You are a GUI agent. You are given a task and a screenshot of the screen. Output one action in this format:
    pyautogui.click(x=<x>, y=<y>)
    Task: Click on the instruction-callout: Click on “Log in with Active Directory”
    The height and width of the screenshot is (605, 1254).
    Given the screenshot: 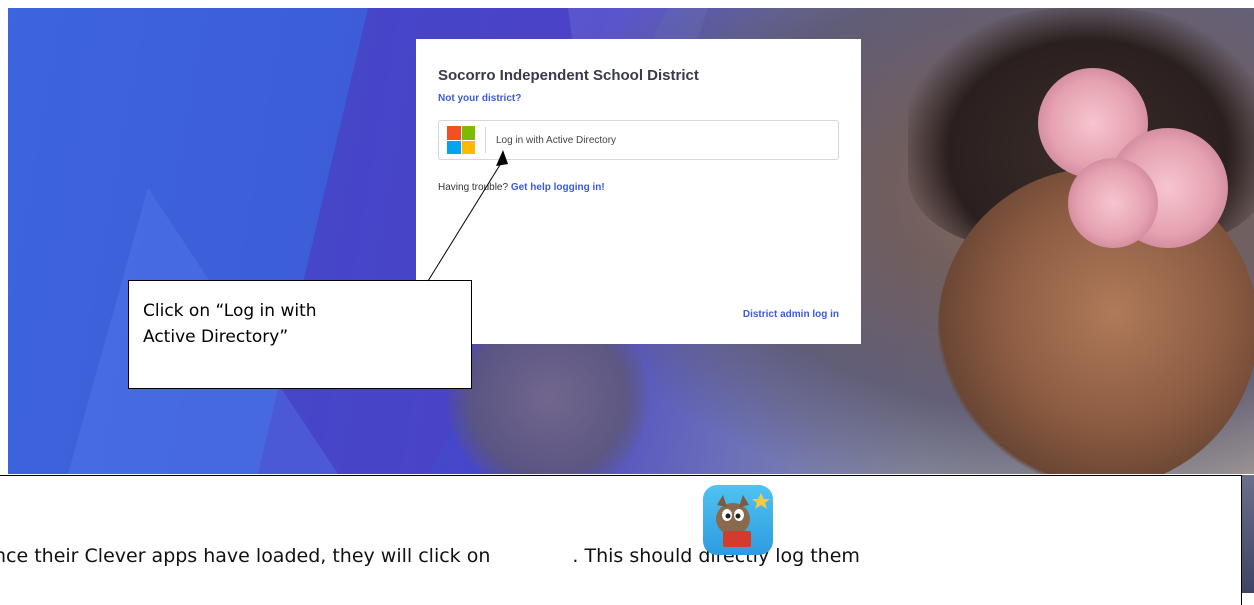 What is the action you would take?
    pyautogui.click(x=300, y=334)
    